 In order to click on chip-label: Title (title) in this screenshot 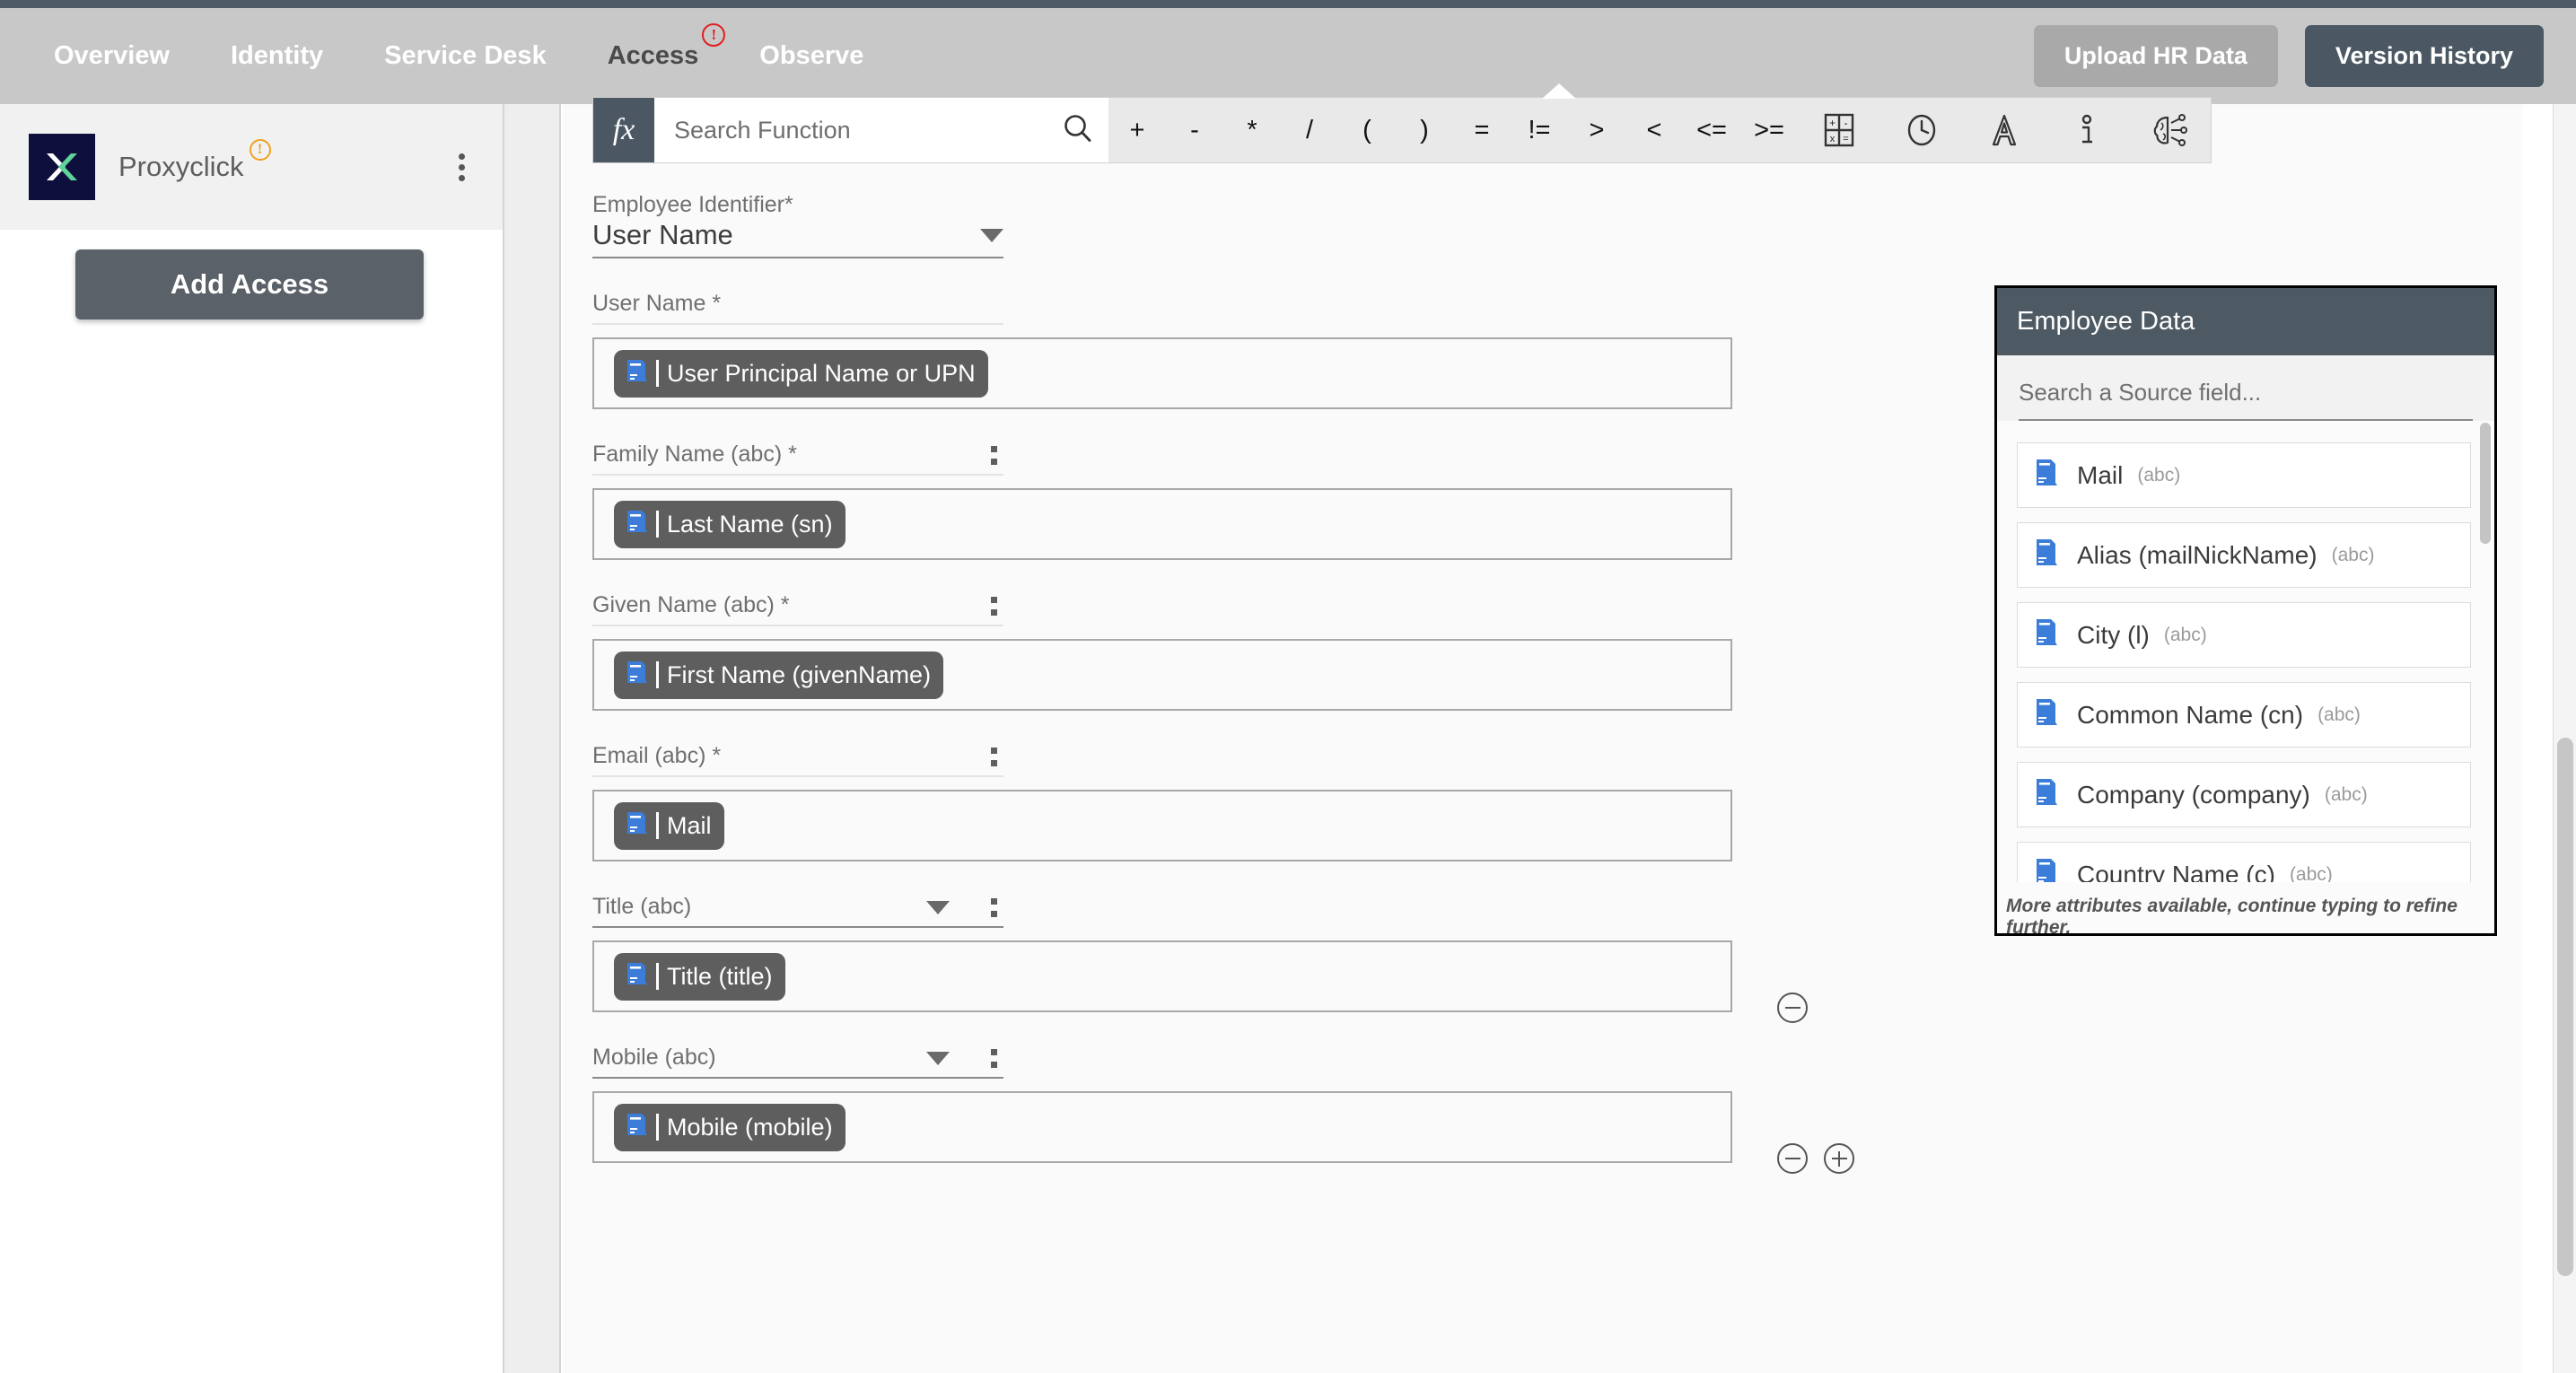, I will do `click(720, 976)`.